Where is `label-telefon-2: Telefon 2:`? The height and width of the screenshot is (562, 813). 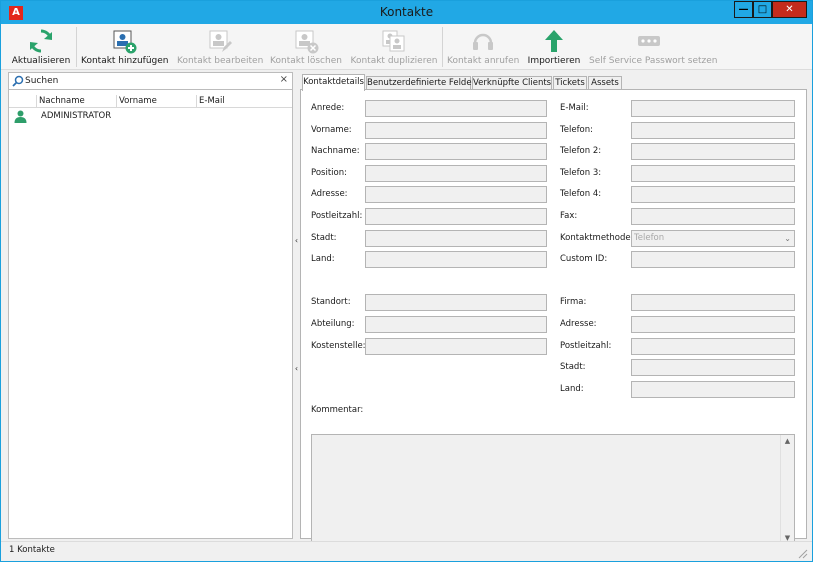
label-telefon-2: Telefon 2: is located at coordinates (581, 151).